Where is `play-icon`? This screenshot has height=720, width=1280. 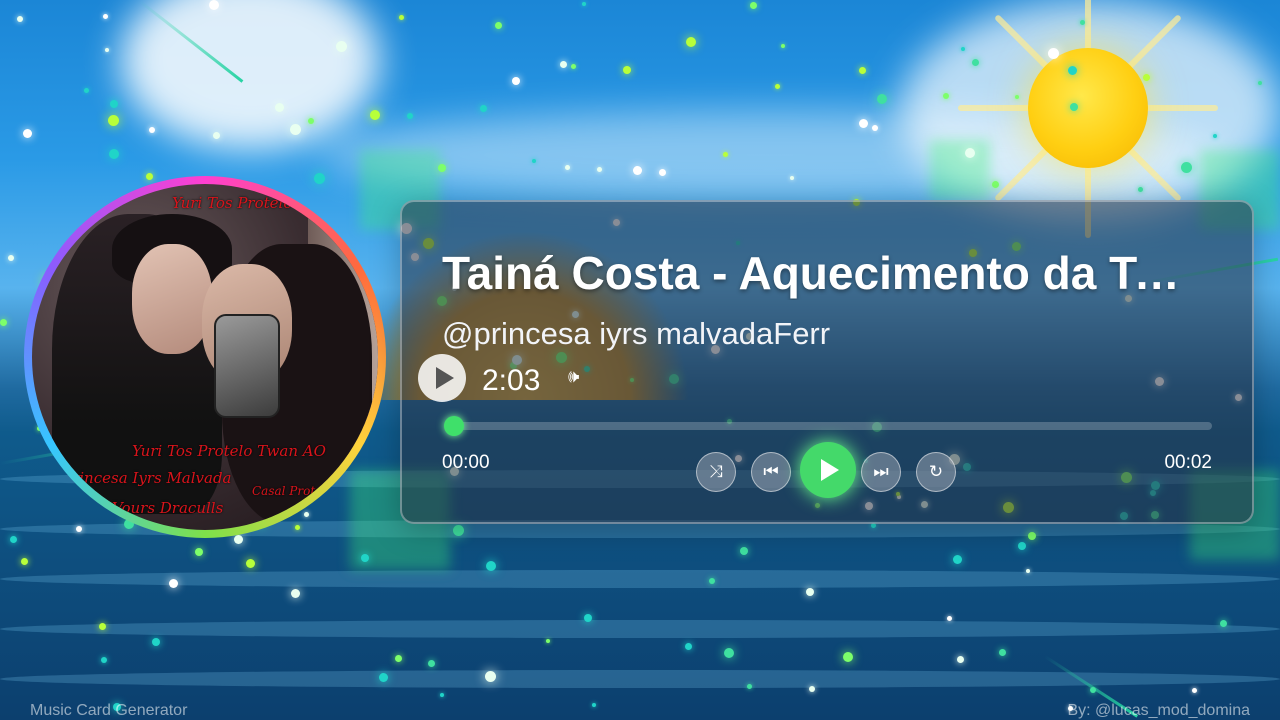 play-icon is located at coordinates (828, 470).